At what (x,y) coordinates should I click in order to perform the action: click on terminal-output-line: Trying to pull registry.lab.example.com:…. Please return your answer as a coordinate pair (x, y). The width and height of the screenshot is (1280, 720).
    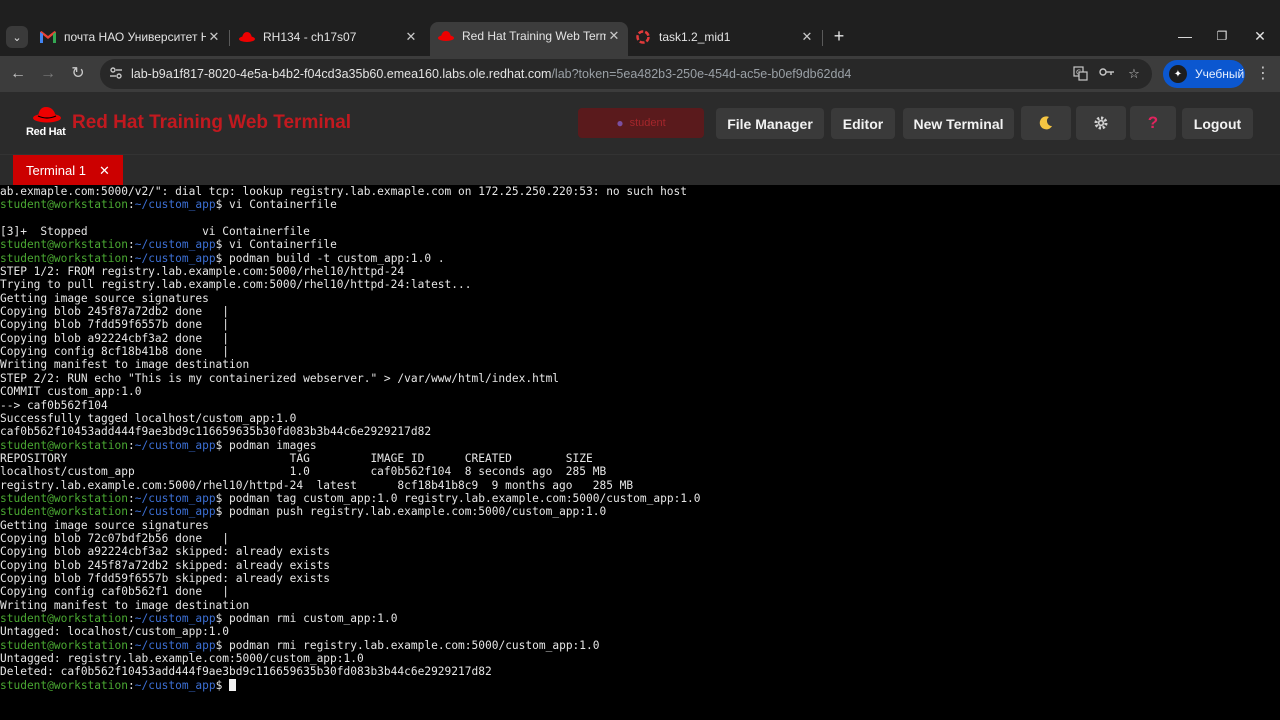
    Looking at the image, I should click on (236, 285).